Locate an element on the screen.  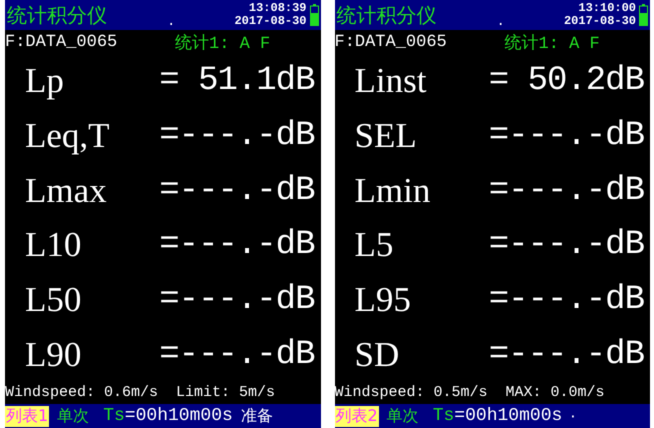
reading-label: Lmax is located at coordinates (66, 190).